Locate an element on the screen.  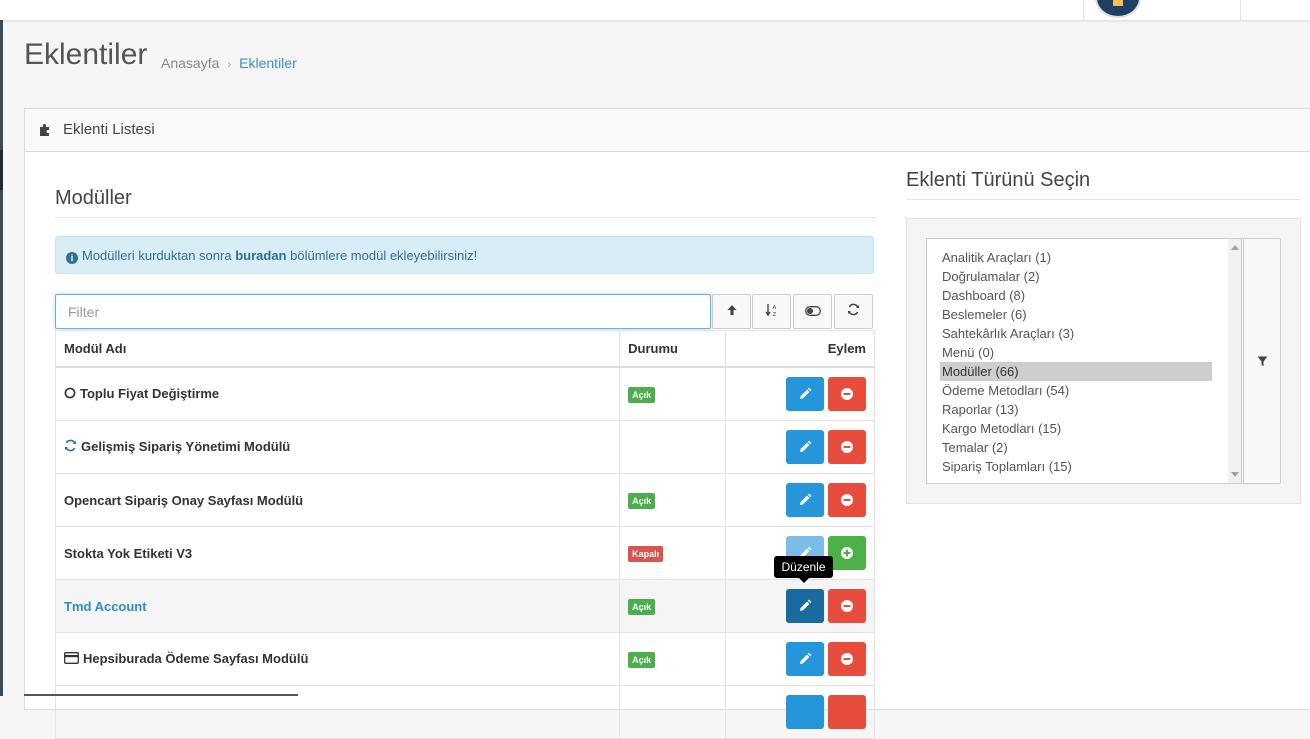
extension-type-option: Modüller (66) is located at coordinates (1076, 371).